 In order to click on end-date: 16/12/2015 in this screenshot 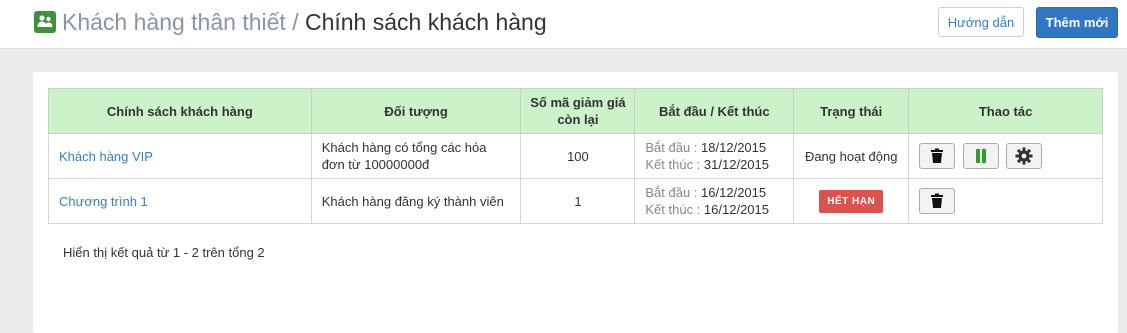, I will do `click(736, 209)`.